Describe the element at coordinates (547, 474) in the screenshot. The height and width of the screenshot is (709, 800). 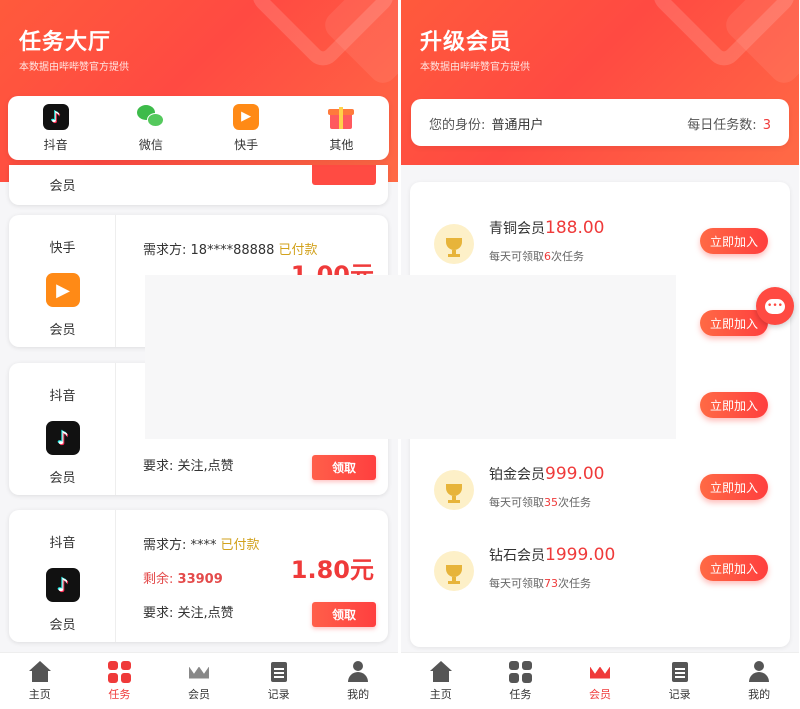
I see `tier-name: 铂金会员999.00` at that location.